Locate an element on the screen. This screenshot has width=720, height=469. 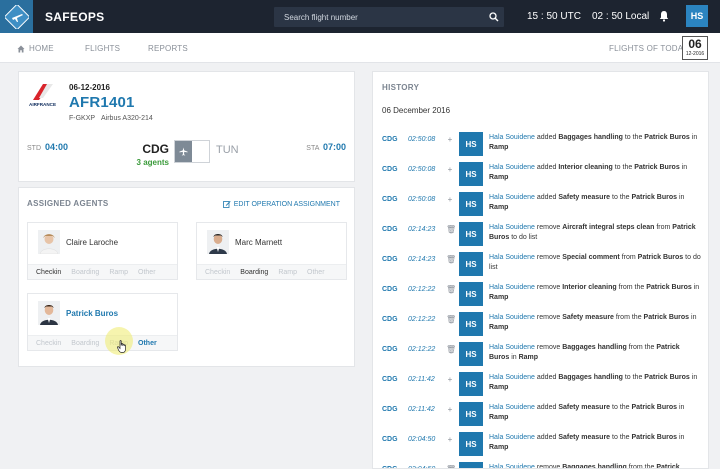
edit-icon is located at coordinates (226, 204).